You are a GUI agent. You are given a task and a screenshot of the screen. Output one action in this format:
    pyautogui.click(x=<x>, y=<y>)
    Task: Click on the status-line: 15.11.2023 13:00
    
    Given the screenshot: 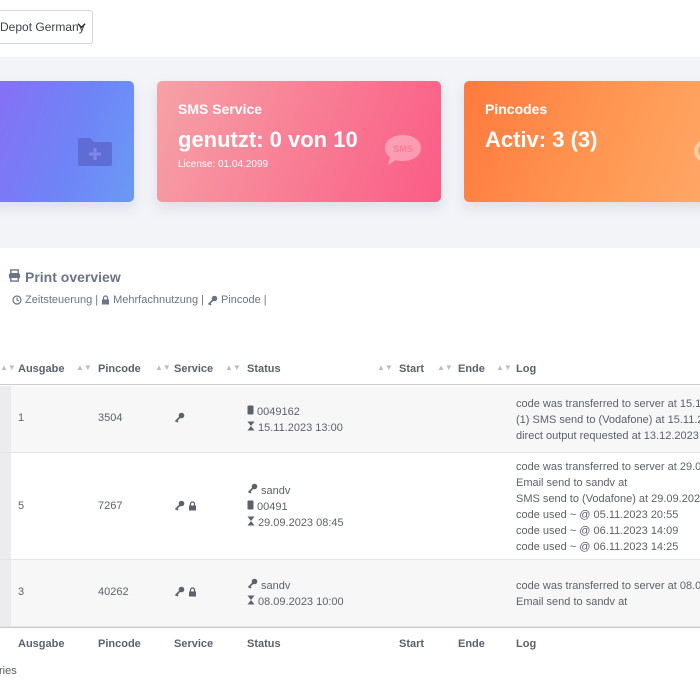 What is the action you would take?
    pyautogui.click(x=295, y=428)
    